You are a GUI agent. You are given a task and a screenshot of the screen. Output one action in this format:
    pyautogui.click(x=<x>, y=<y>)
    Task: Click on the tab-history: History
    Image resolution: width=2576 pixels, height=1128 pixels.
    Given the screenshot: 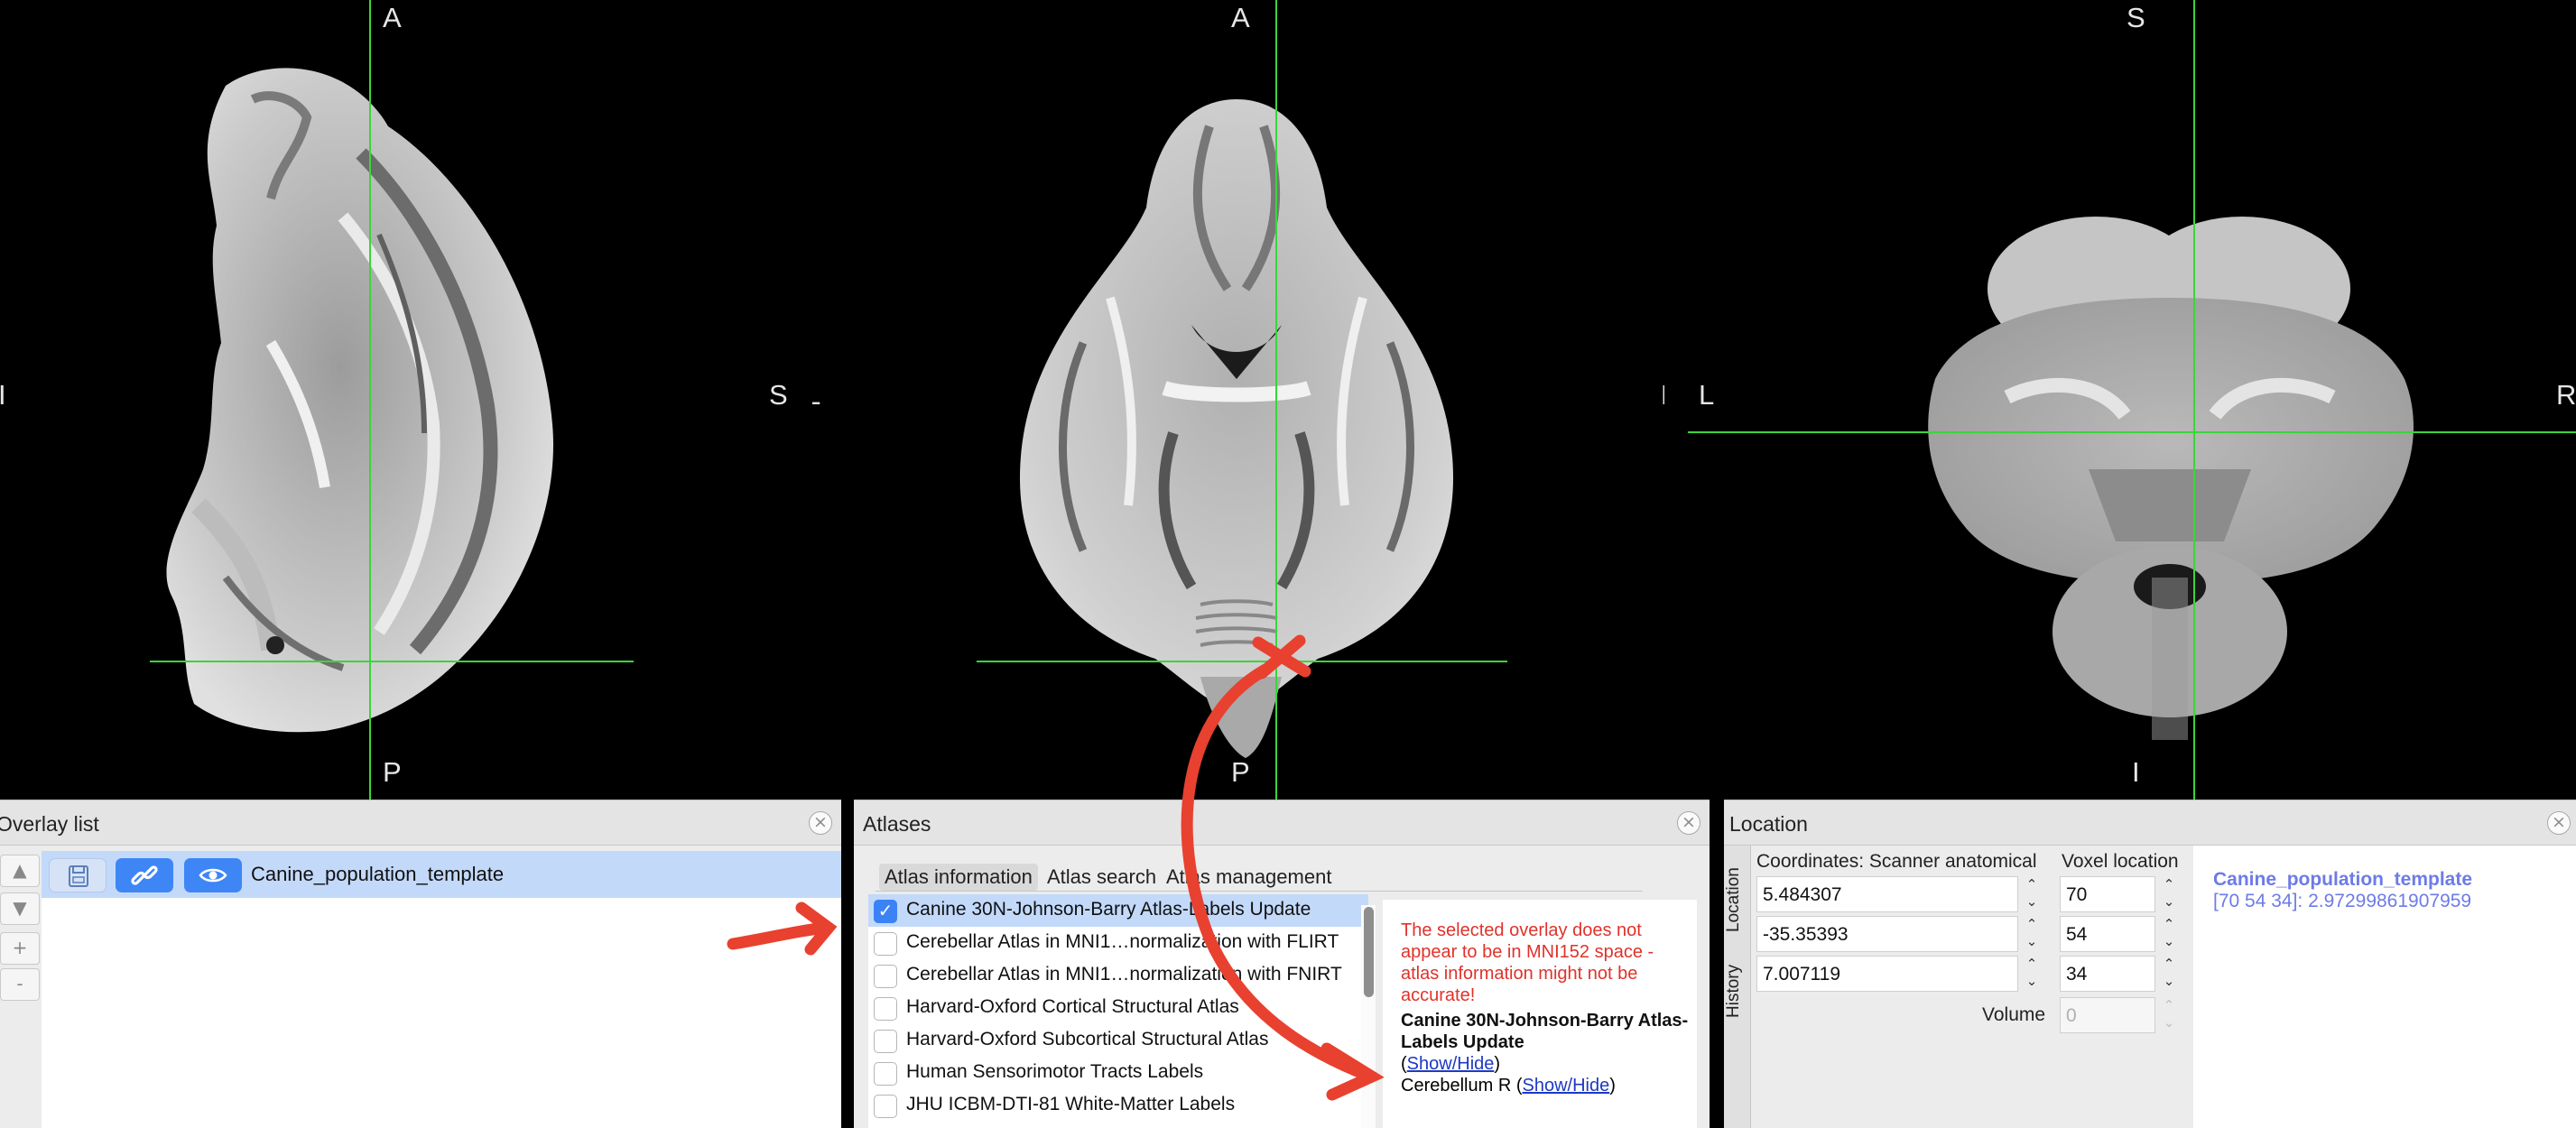 What is the action you would take?
    pyautogui.click(x=1737, y=990)
    